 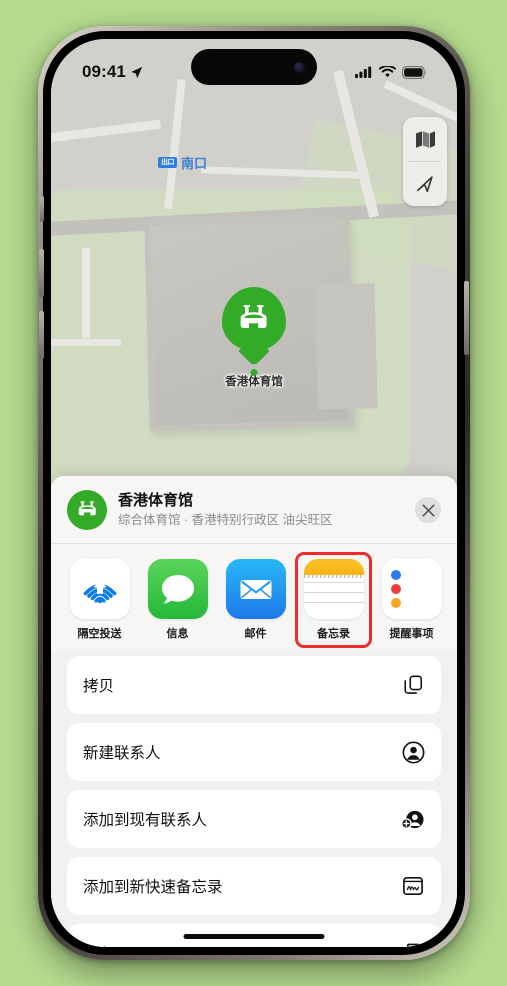 I want to click on map-transit-label: 出口 南口, so click(x=182, y=162).